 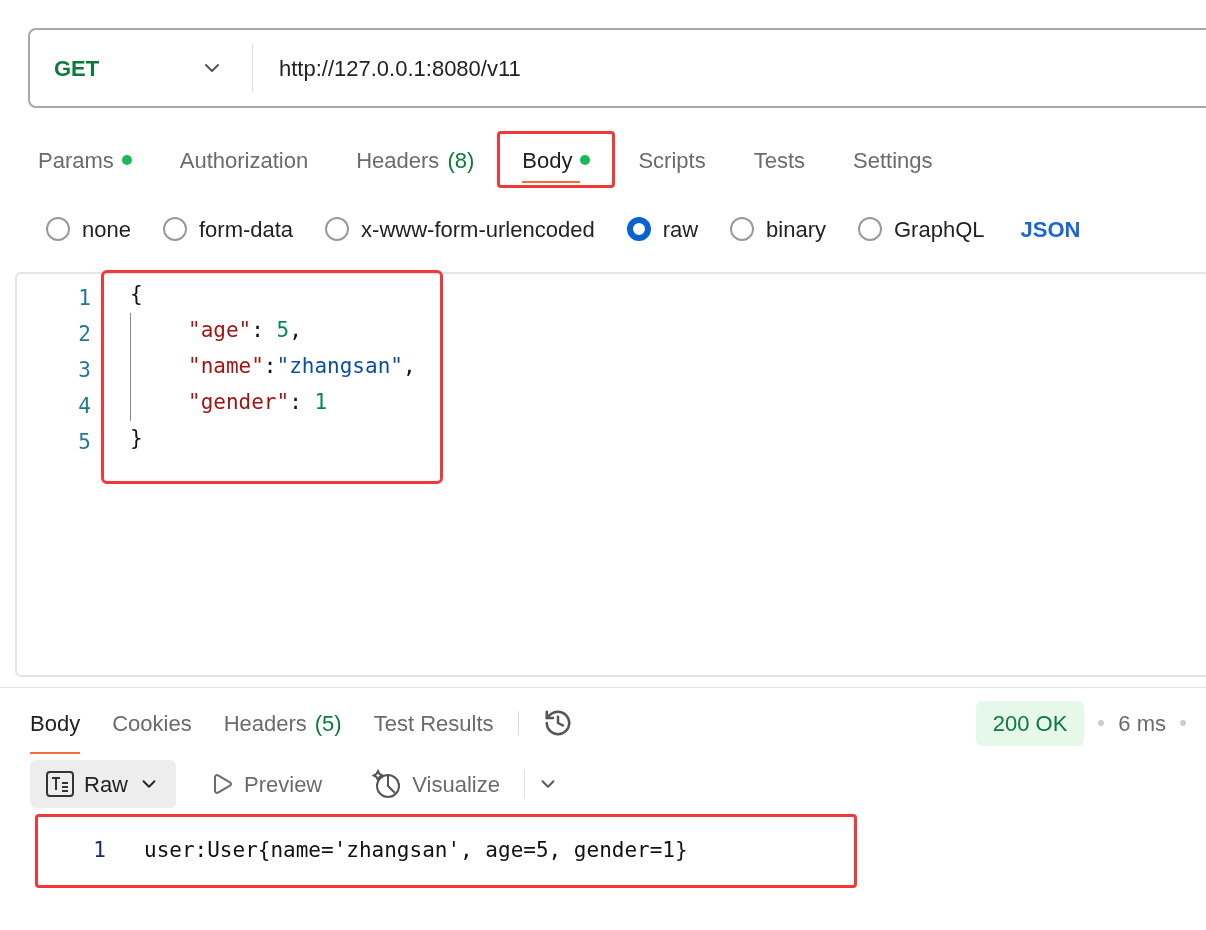 I want to click on view-mode-tab: Raw, so click(x=103, y=784).